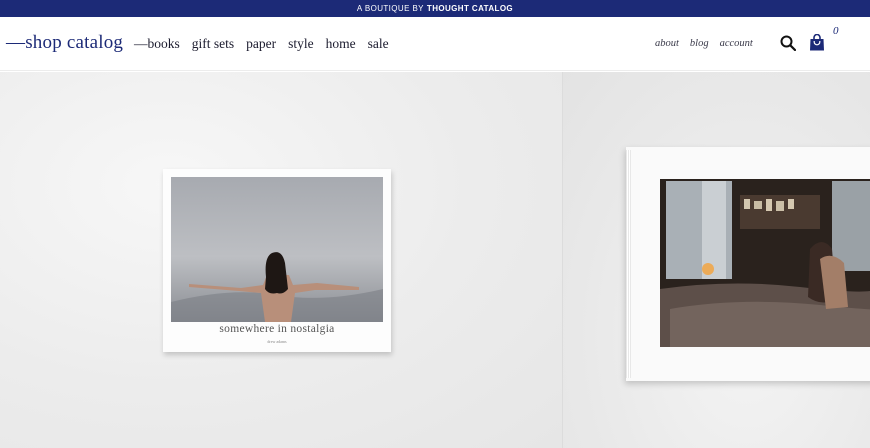 Image resolution: width=870 pixels, height=448 pixels. What do you see at coordinates (301, 44) in the screenshot?
I see `nav-item-style: style` at bounding box center [301, 44].